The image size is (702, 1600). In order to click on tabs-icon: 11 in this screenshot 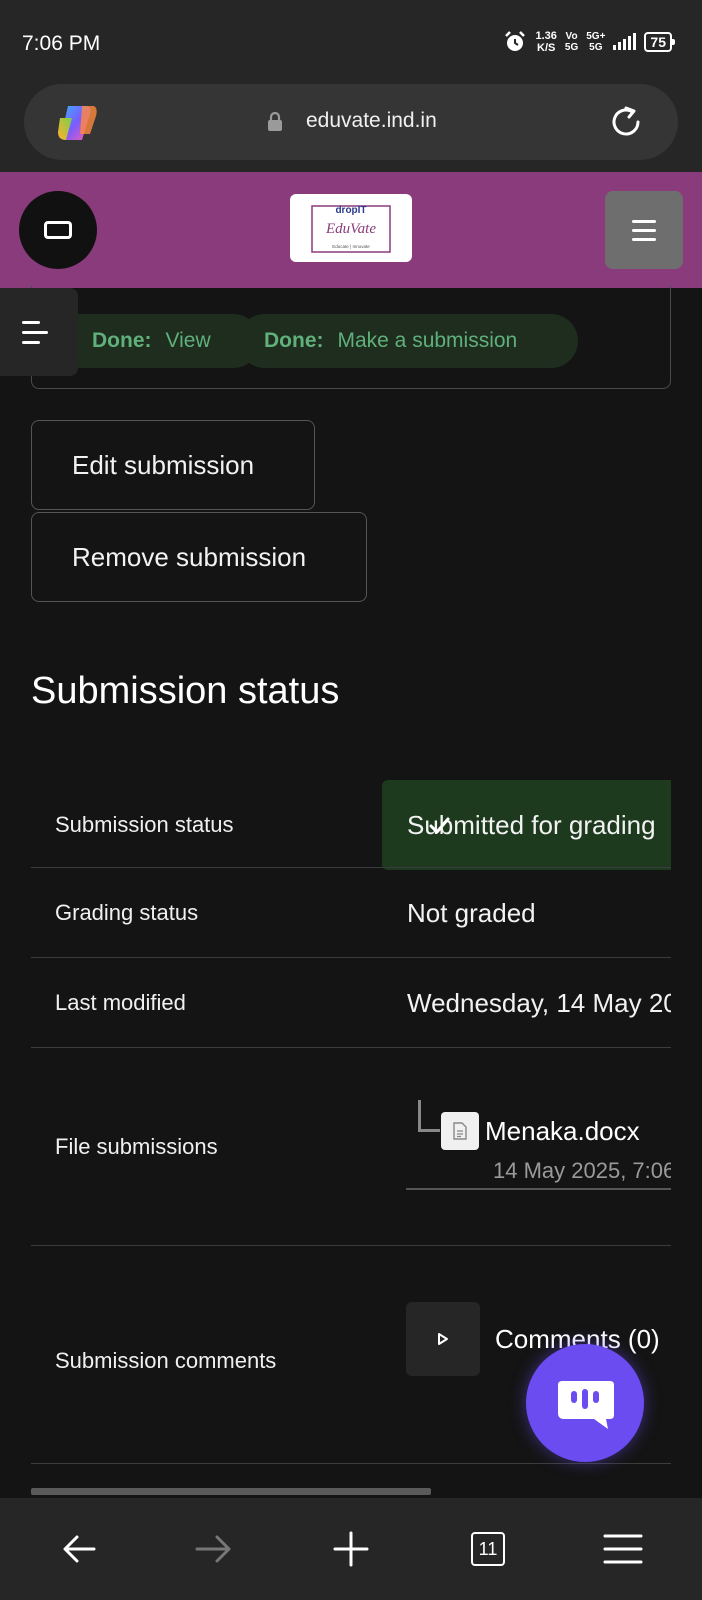, I will do `click(488, 1549)`.